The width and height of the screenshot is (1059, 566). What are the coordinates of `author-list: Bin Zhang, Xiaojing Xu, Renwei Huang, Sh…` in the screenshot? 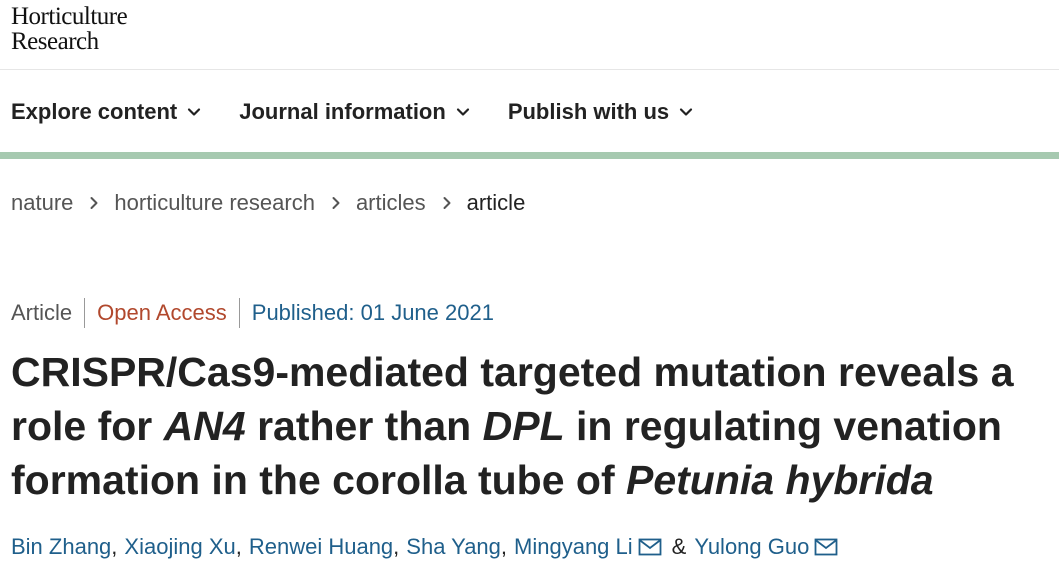 It's located at (424, 547).